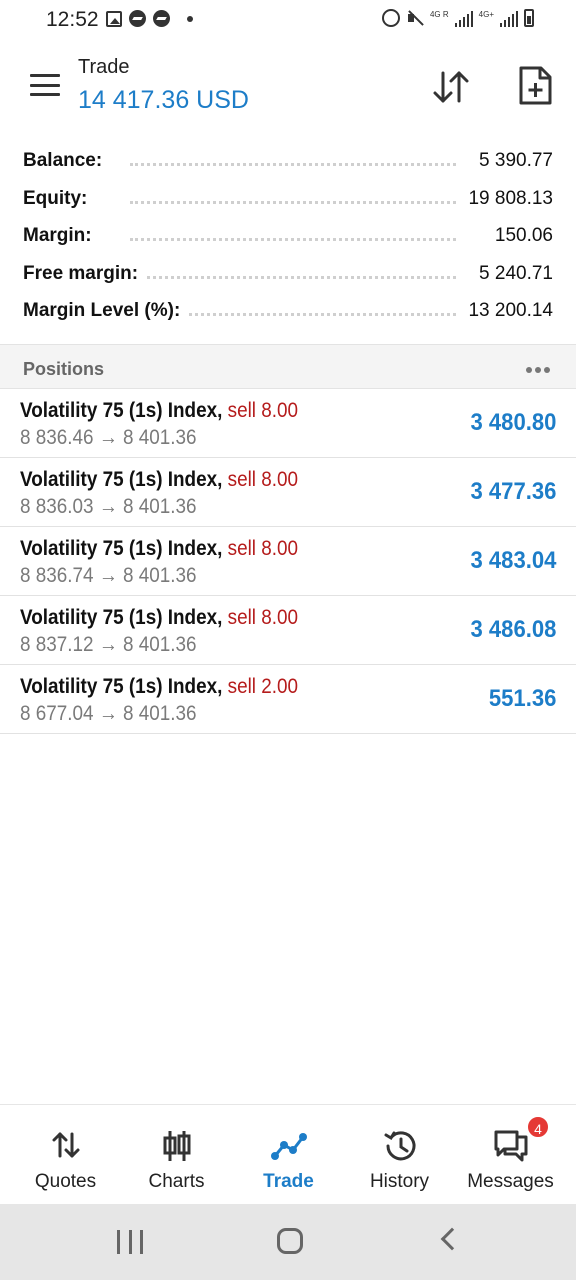 This screenshot has height=1280, width=576. What do you see at coordinates (59, 198) in the screenshot?
I see `summary-label: Equity:` at bounding box center [59, 198].